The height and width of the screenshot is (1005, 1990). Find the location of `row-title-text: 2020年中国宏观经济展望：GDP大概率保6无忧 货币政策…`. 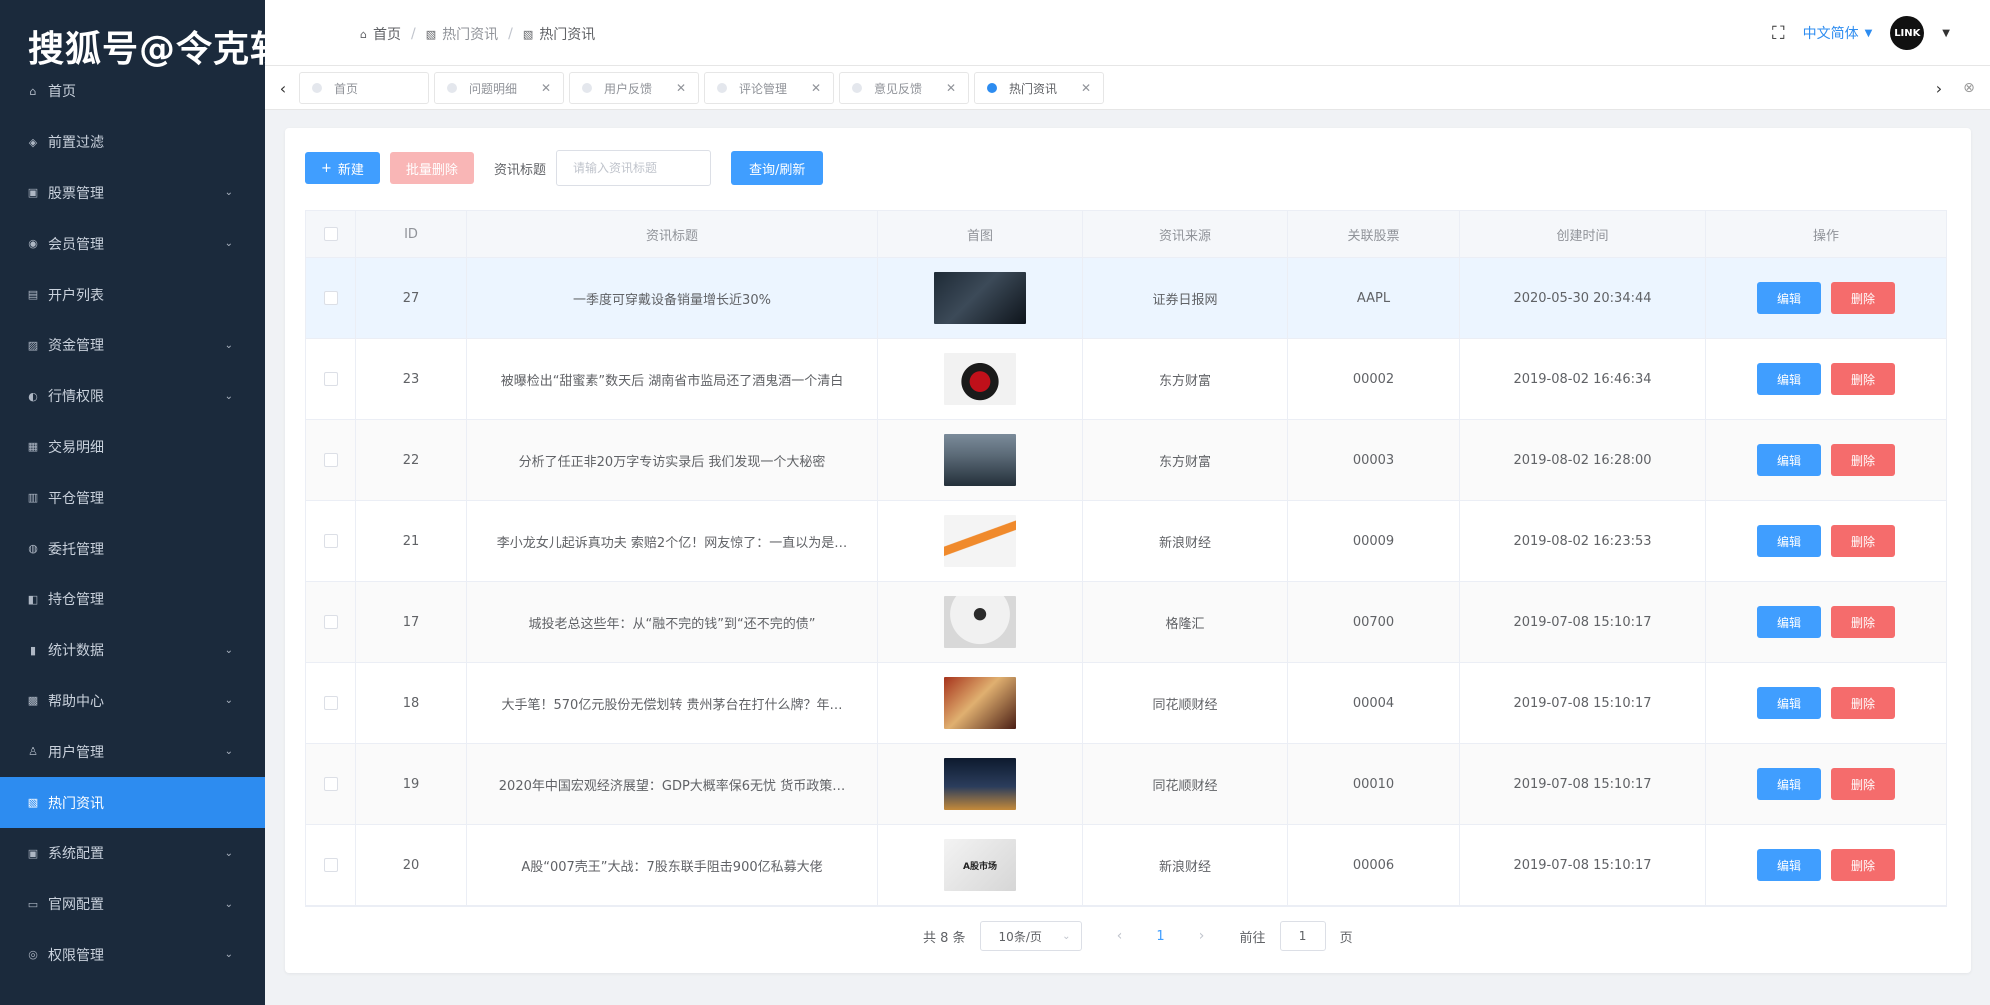

row-title-text: 2020年中国宏观经济展望：GDP大概率保6无忧 货币政策… is located at coordinates (672, 786).